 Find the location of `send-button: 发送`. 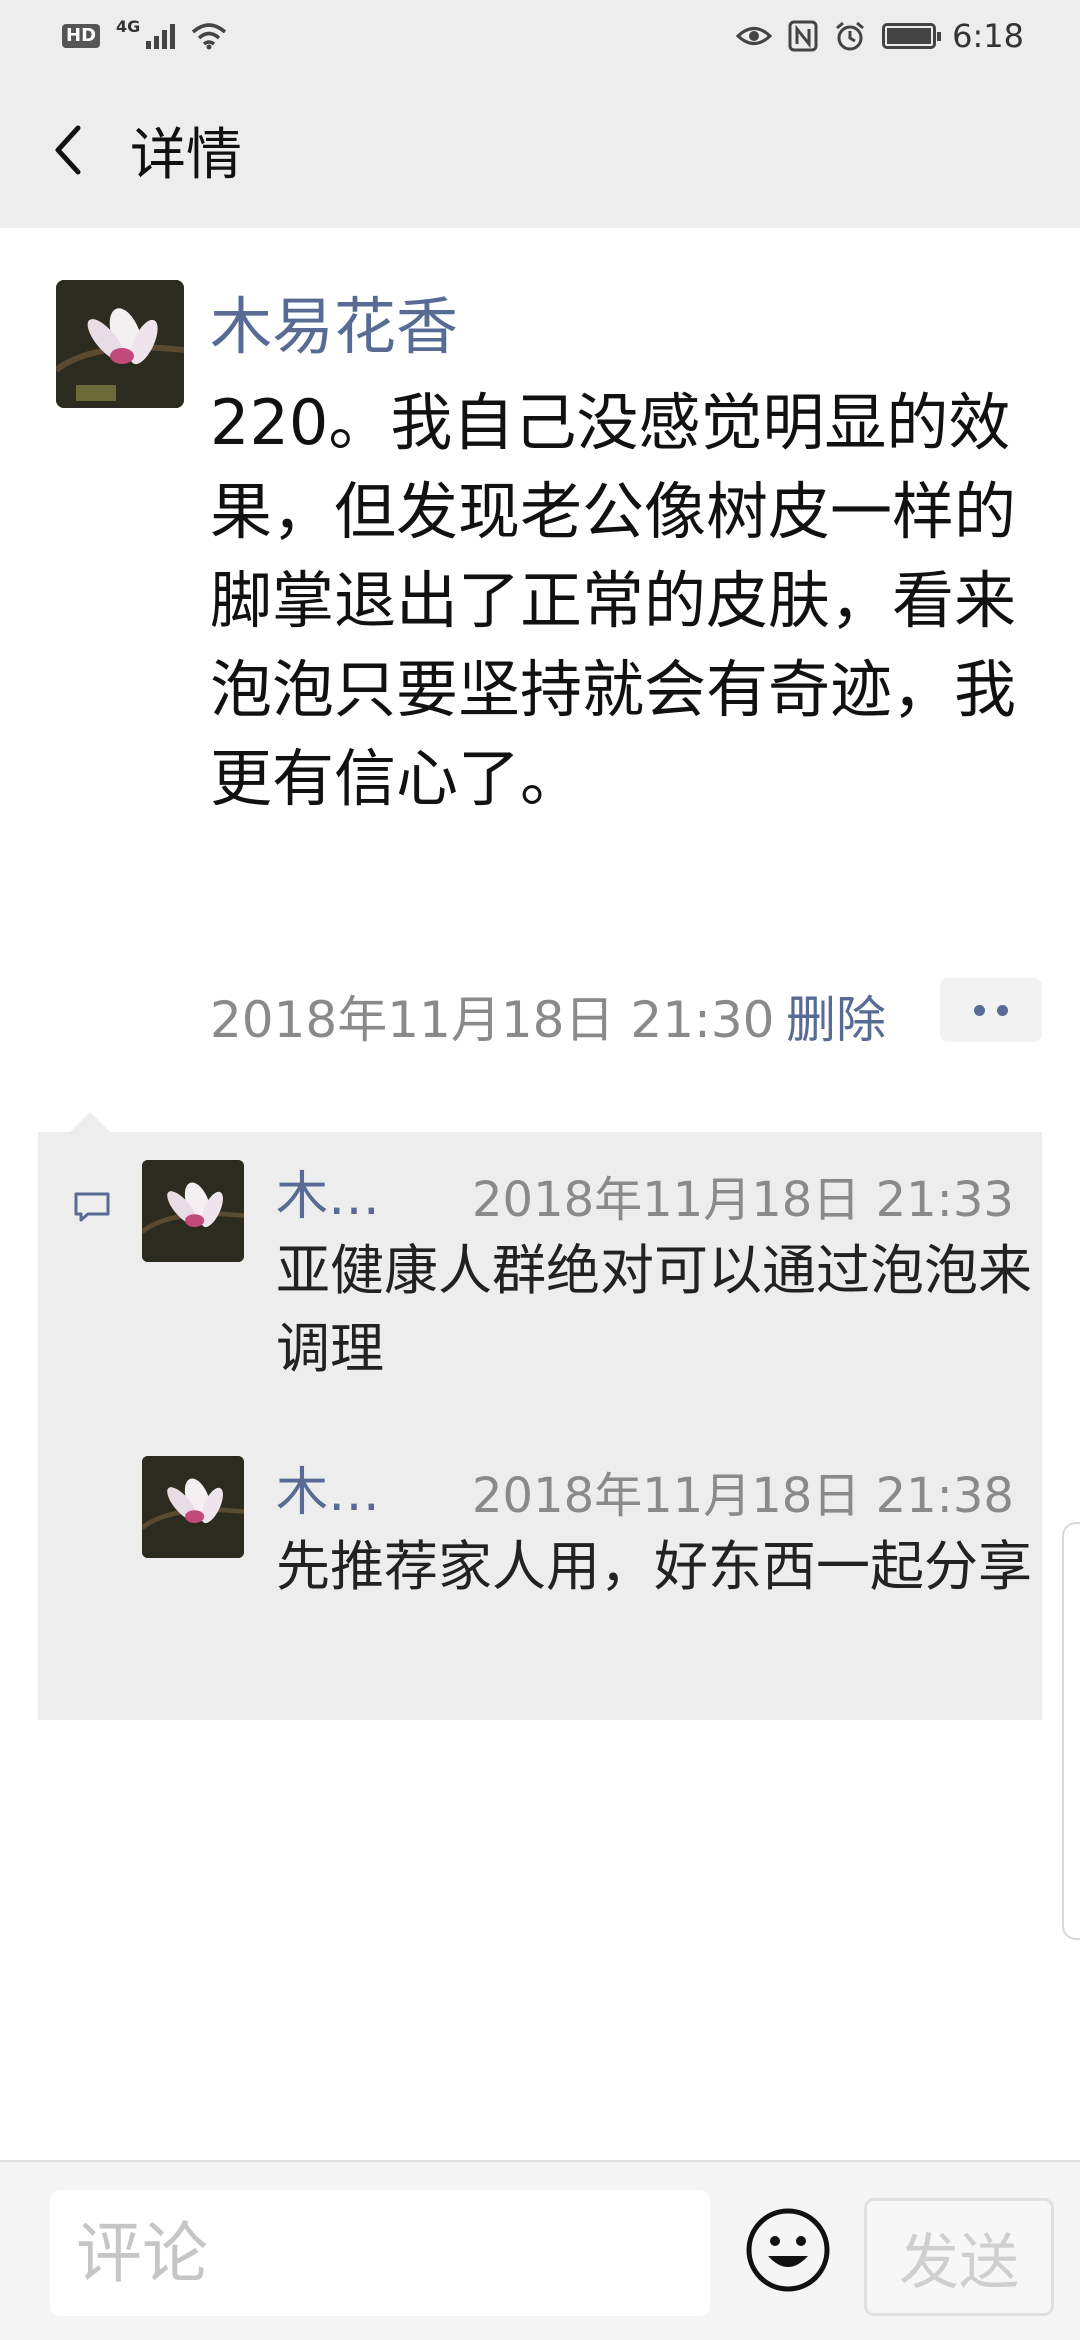

send-button: 发送 is located at coordinates (959, 2257).